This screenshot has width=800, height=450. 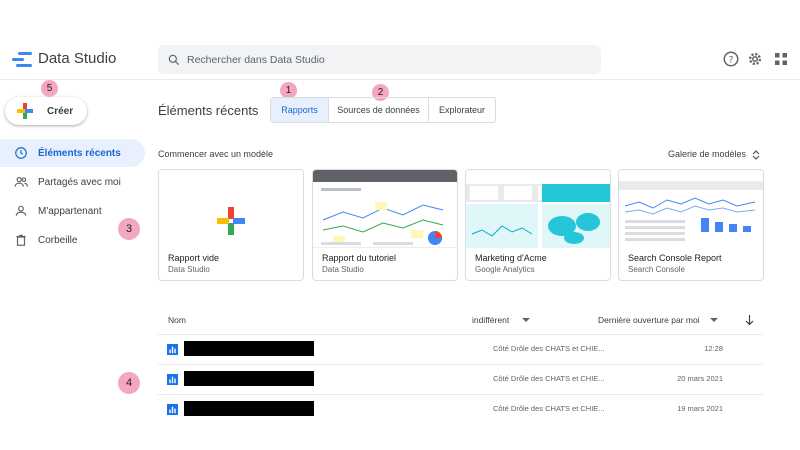 I want to click on tutorial-report-thumbnail, so click(x=385, y=209).